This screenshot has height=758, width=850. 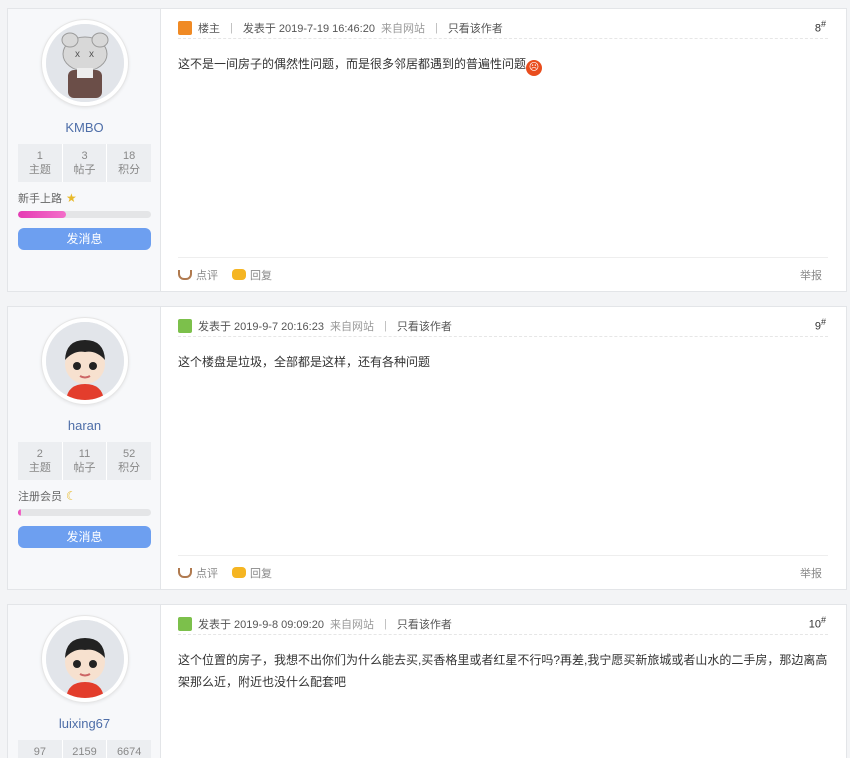 I want to click on user-rank: 注册会员 ☾, so click(x=47, y=496).